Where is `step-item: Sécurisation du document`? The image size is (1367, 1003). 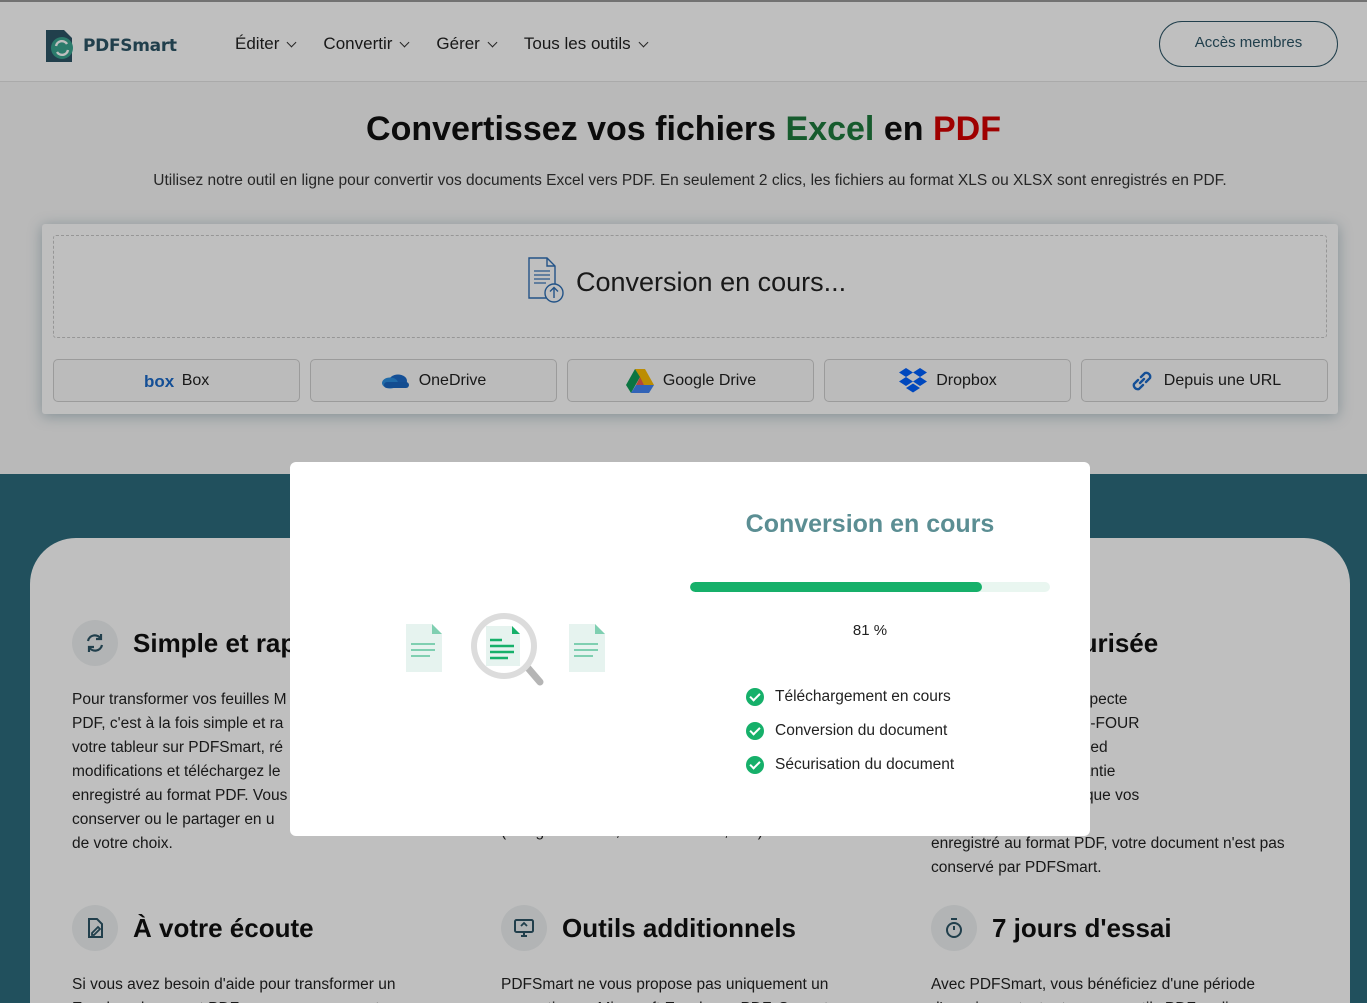
step-item: Sécurisation du document is located at coordinates (850, 765).